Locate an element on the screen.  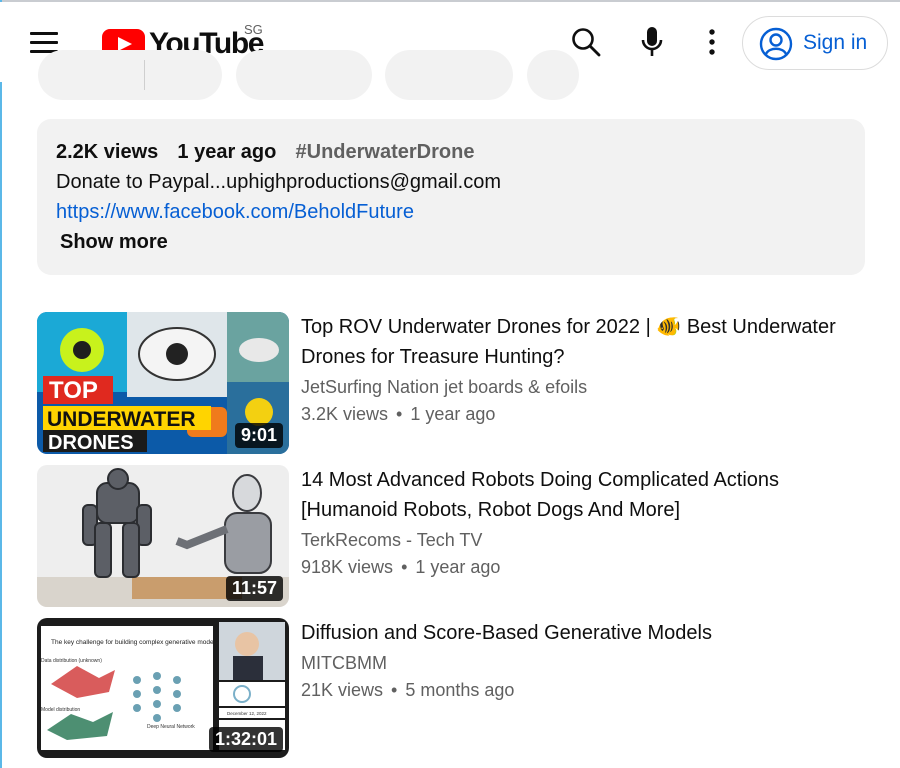
more-vertical-icon is located at coordinates (712, 42).